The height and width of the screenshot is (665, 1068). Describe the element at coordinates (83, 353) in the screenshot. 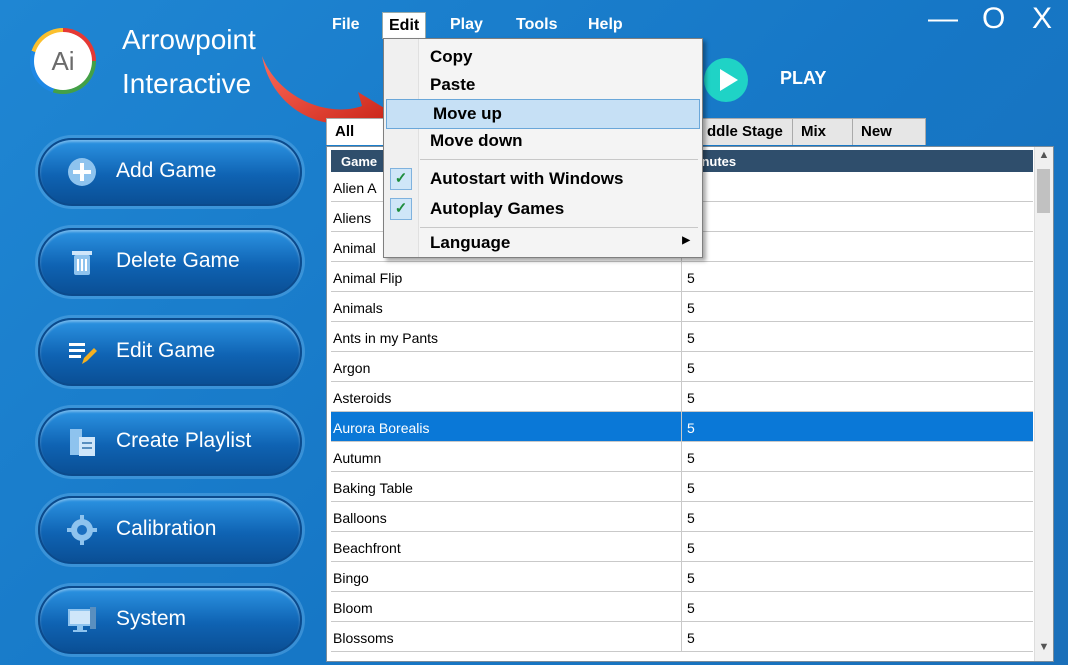

I see `edit-list-icon` at that location.